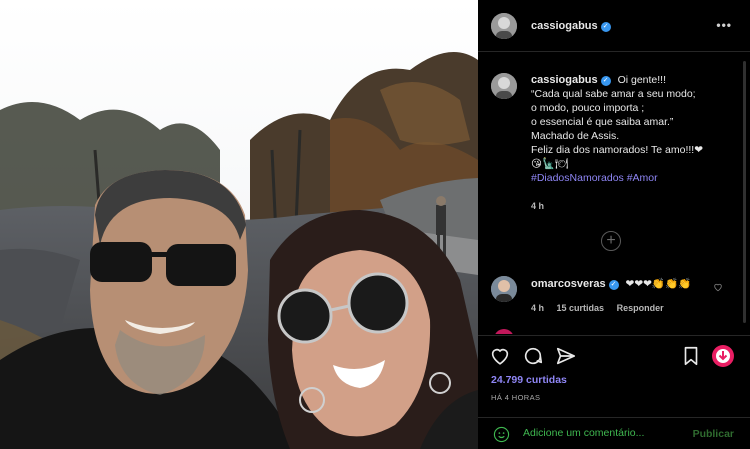 The image size is (750, 449). Describe the element at coordinates (504, 86) in the screenshot. I see `caption-avatar` at that location.